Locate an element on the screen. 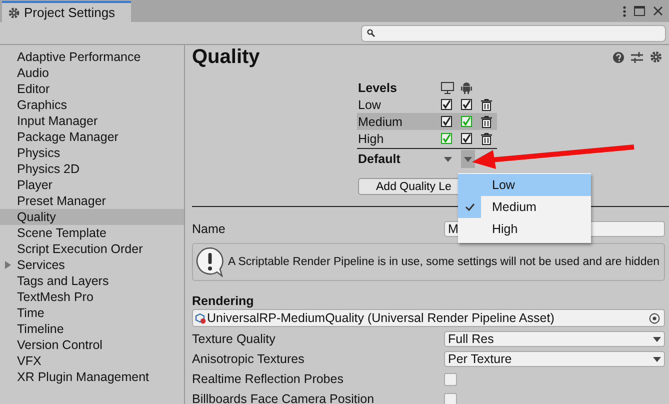 This screenshot has height=404, width=669. sidebar-item: Script Execution Order is located at coordinates (92, 249).